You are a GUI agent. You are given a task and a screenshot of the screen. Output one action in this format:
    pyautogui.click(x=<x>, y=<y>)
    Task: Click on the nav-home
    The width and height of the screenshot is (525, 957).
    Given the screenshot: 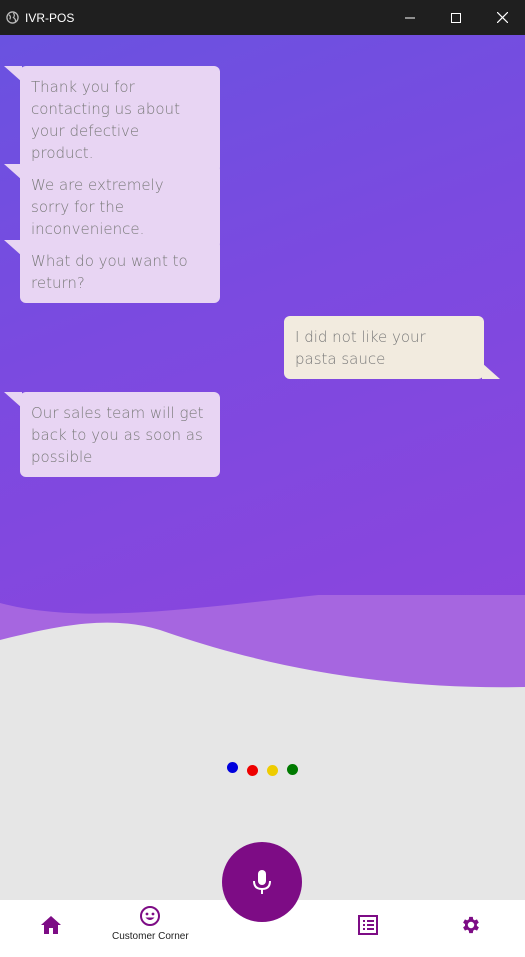 What is the action you would take?
    pyautogui.click(x=51, y=925)
    